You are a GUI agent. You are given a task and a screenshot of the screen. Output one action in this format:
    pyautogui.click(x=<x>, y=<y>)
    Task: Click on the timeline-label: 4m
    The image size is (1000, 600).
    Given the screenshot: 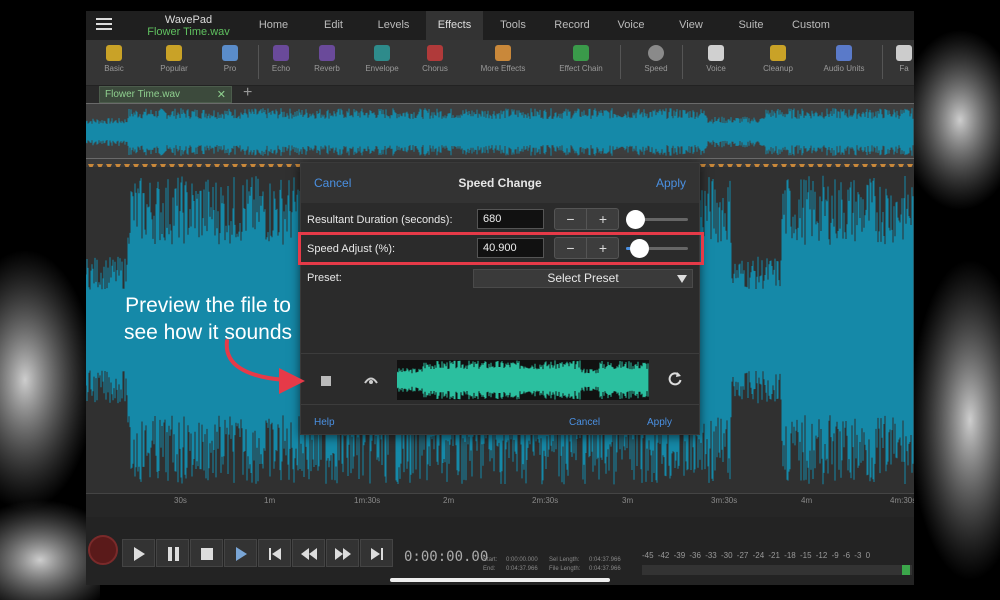 What is the action you would take?
    pyautogui.click(x=807, y=500)
    